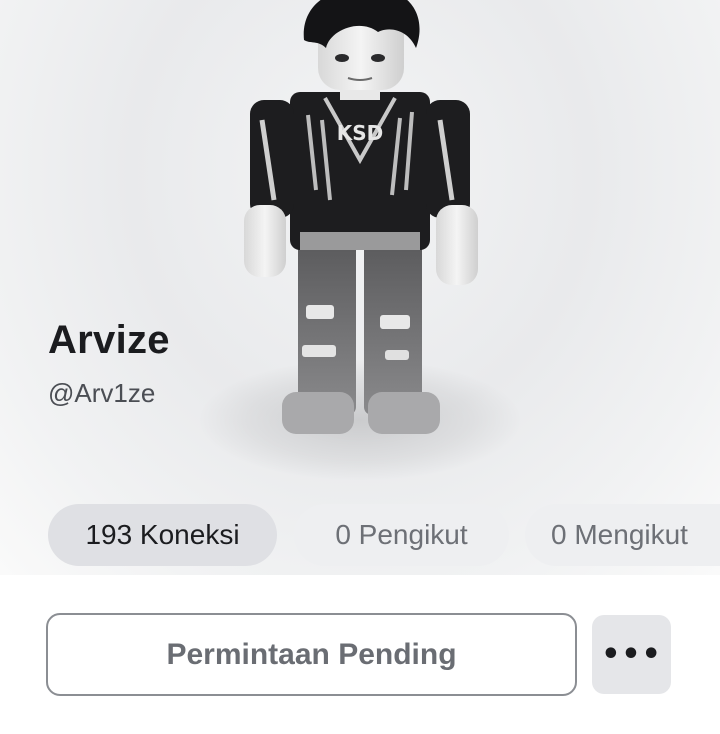 This screenshot has width=720, height=734. What do you see at coordinates (622, 535) in the screenshot?
I see `following-pill: 0 Mengikut` at bounding box center [622, 535].